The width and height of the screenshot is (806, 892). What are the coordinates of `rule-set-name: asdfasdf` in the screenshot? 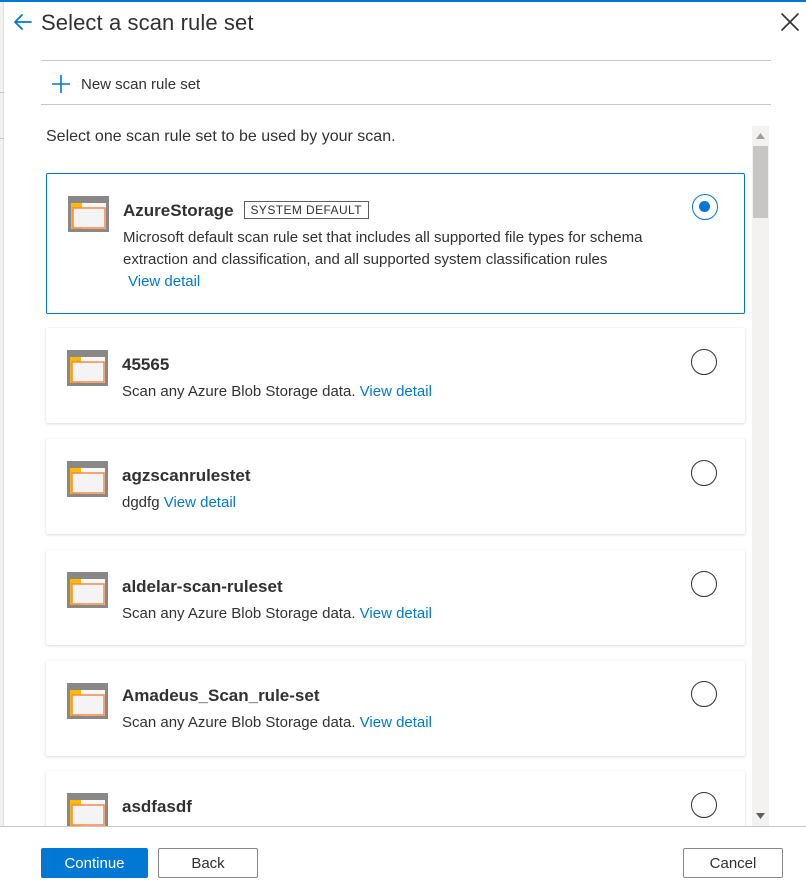 It's located at (157, 806).